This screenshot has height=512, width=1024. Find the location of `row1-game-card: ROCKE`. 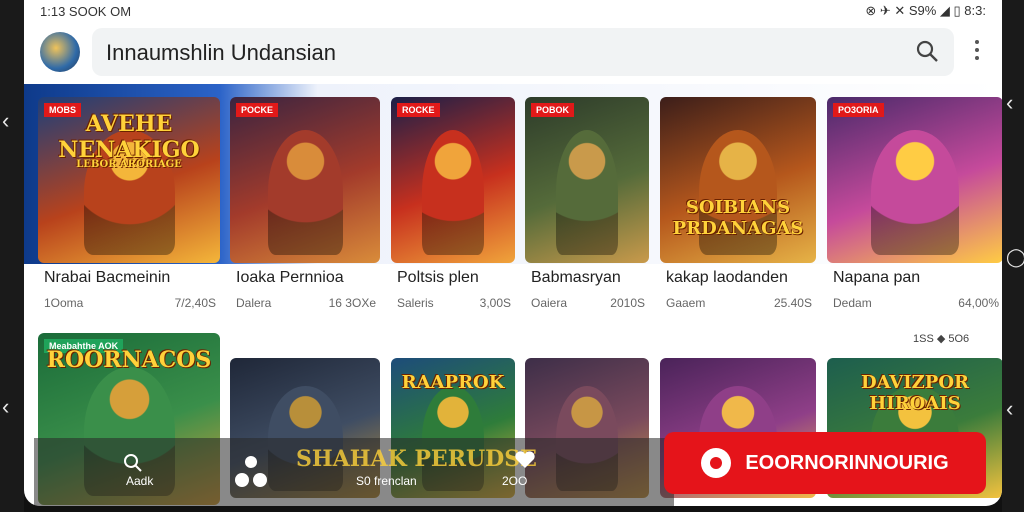

row1-game-card: ROCKE is located at coordinates (453, 180).